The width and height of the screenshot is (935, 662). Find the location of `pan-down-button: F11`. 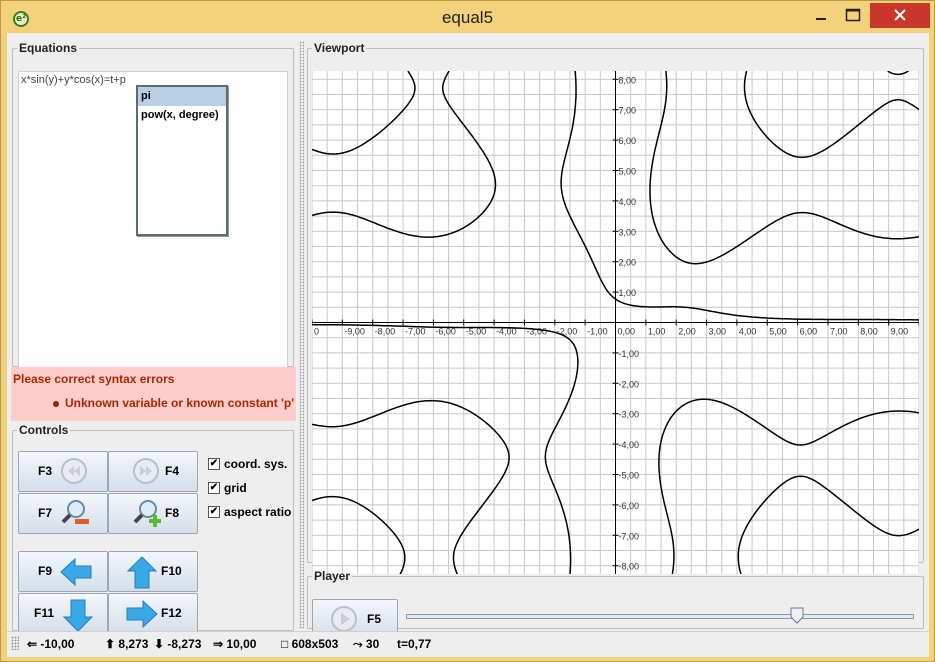

pan-down-button: F11 is located at coordinates (63, 613).